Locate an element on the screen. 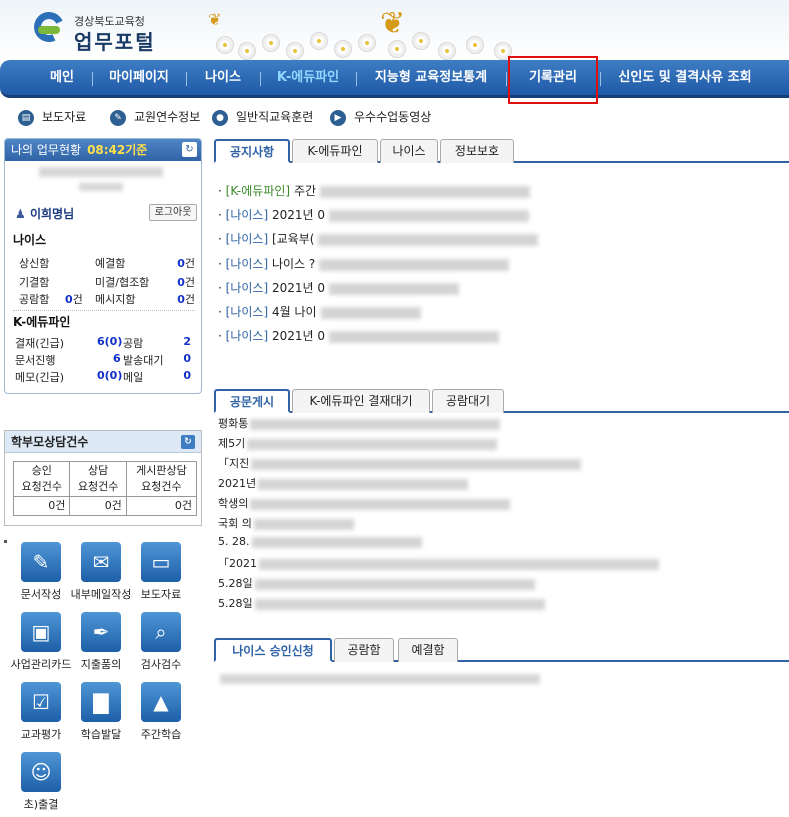 Image resolution: width=789 pixels, height=817 pixels. link-press: ▤ 보도자료 is located at coordinates (52, 117).